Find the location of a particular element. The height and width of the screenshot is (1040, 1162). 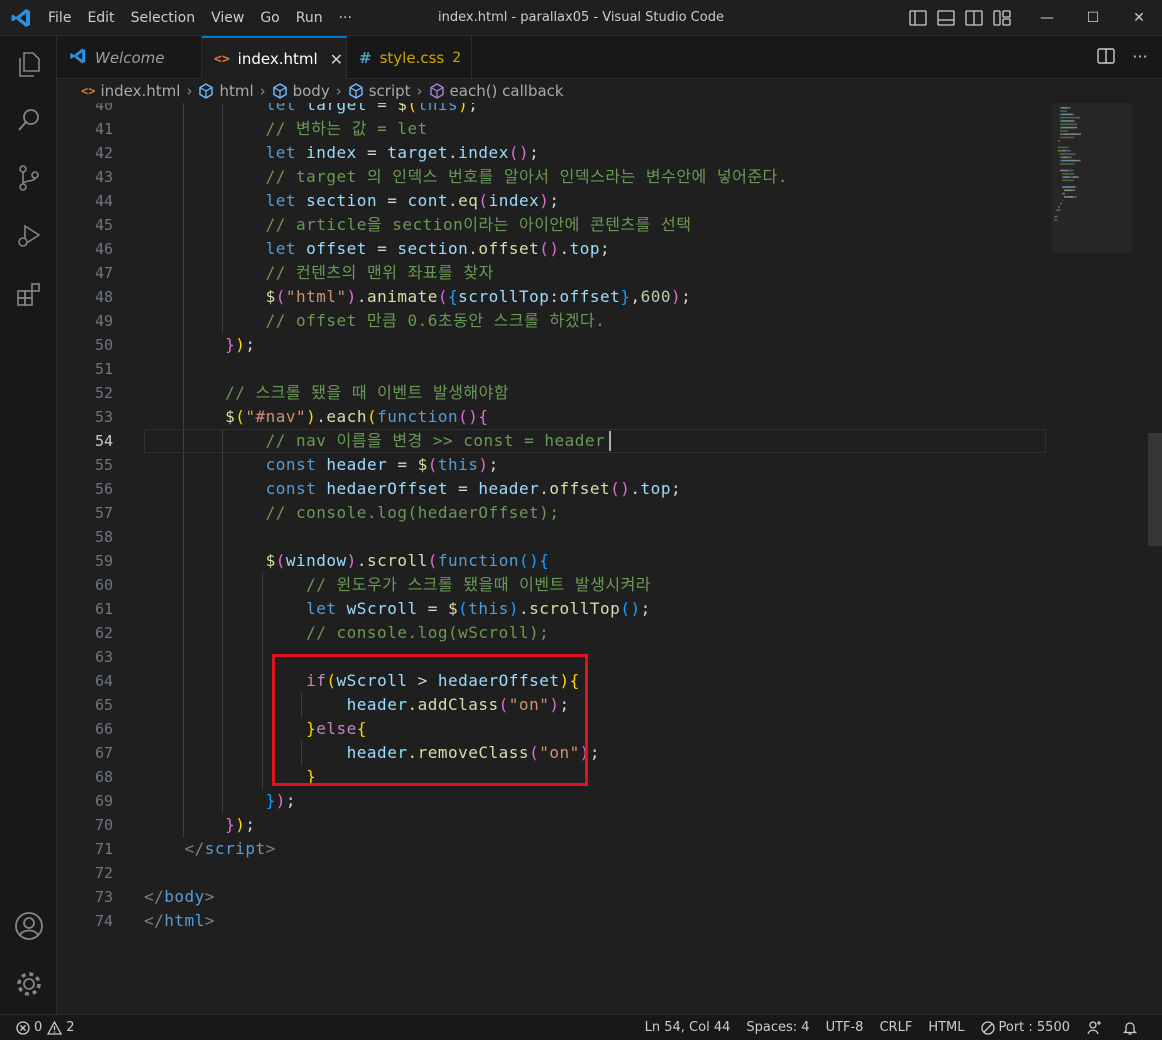

breadcrumb-file: <> index.html is located at coordinates (130, 91).